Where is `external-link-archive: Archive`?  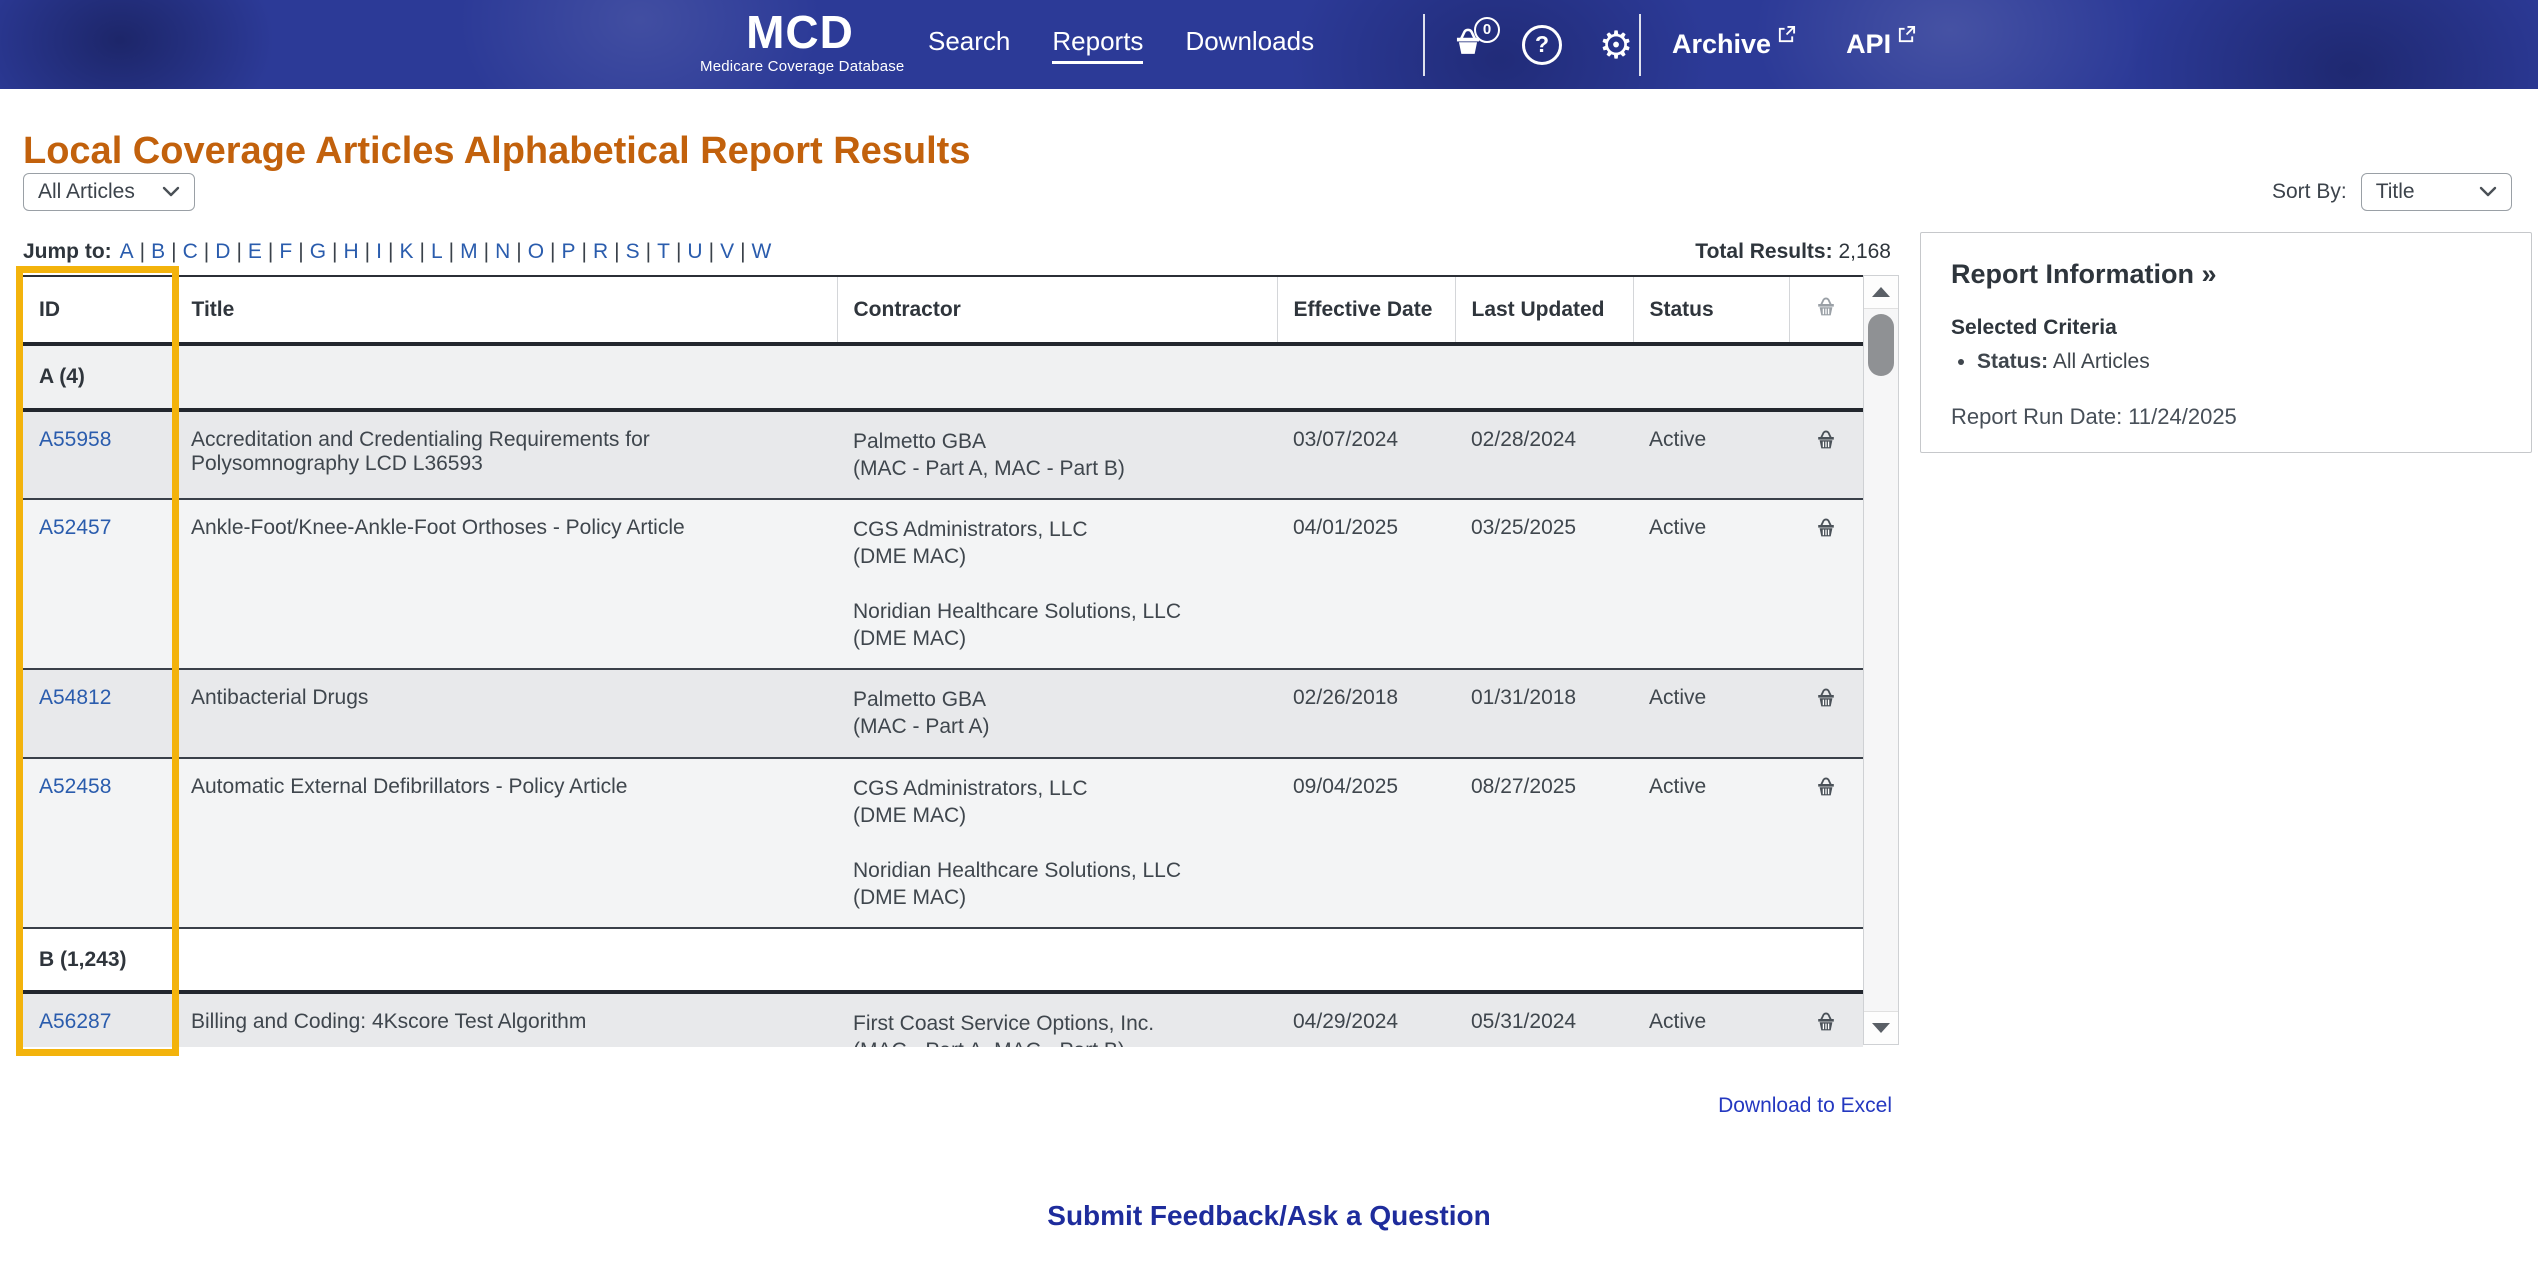
external-link-archive: Archive is located at coordinates (1734, 42).